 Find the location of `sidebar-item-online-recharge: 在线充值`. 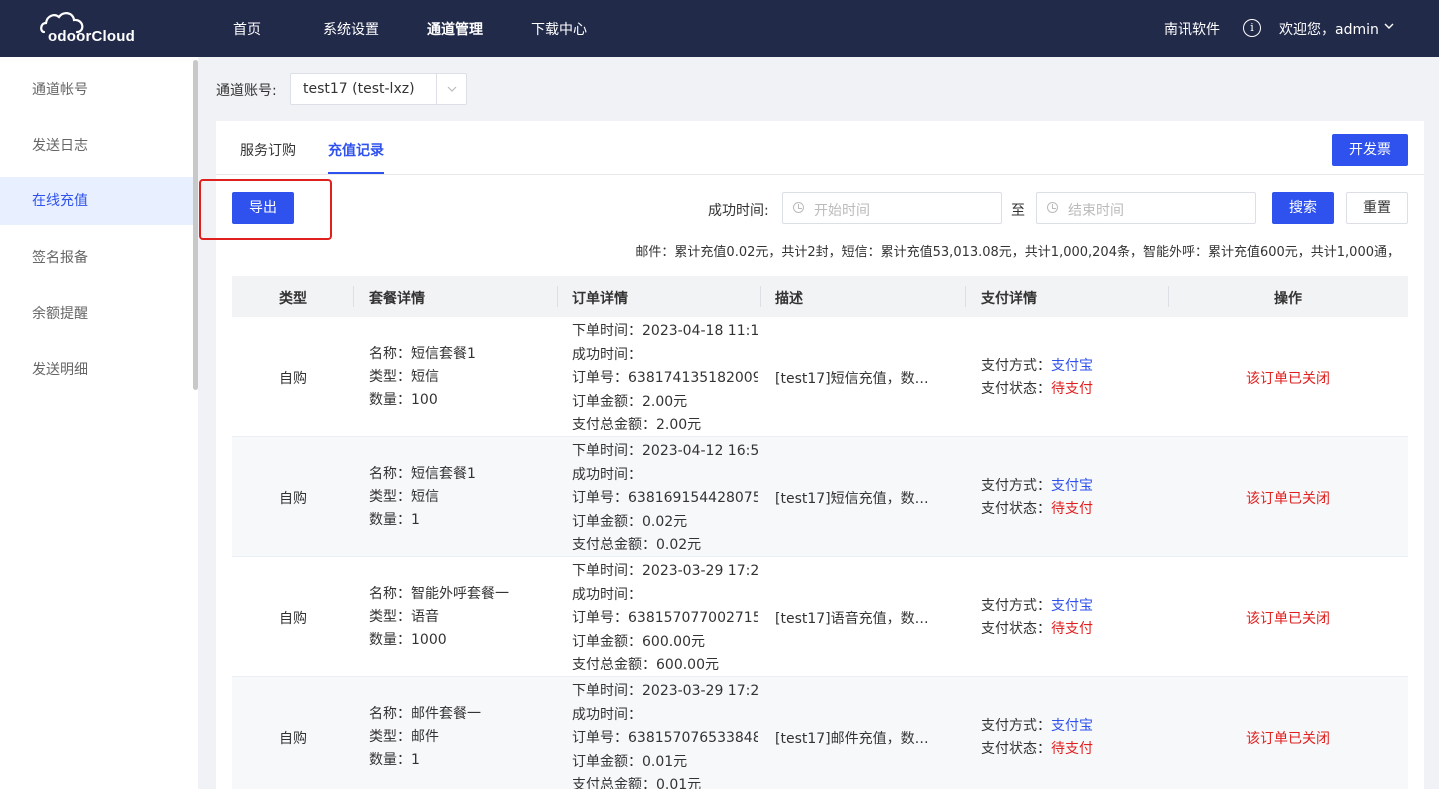

sidebar-item-online-recharge: 在线充值 is located at coordinates (99, 201).